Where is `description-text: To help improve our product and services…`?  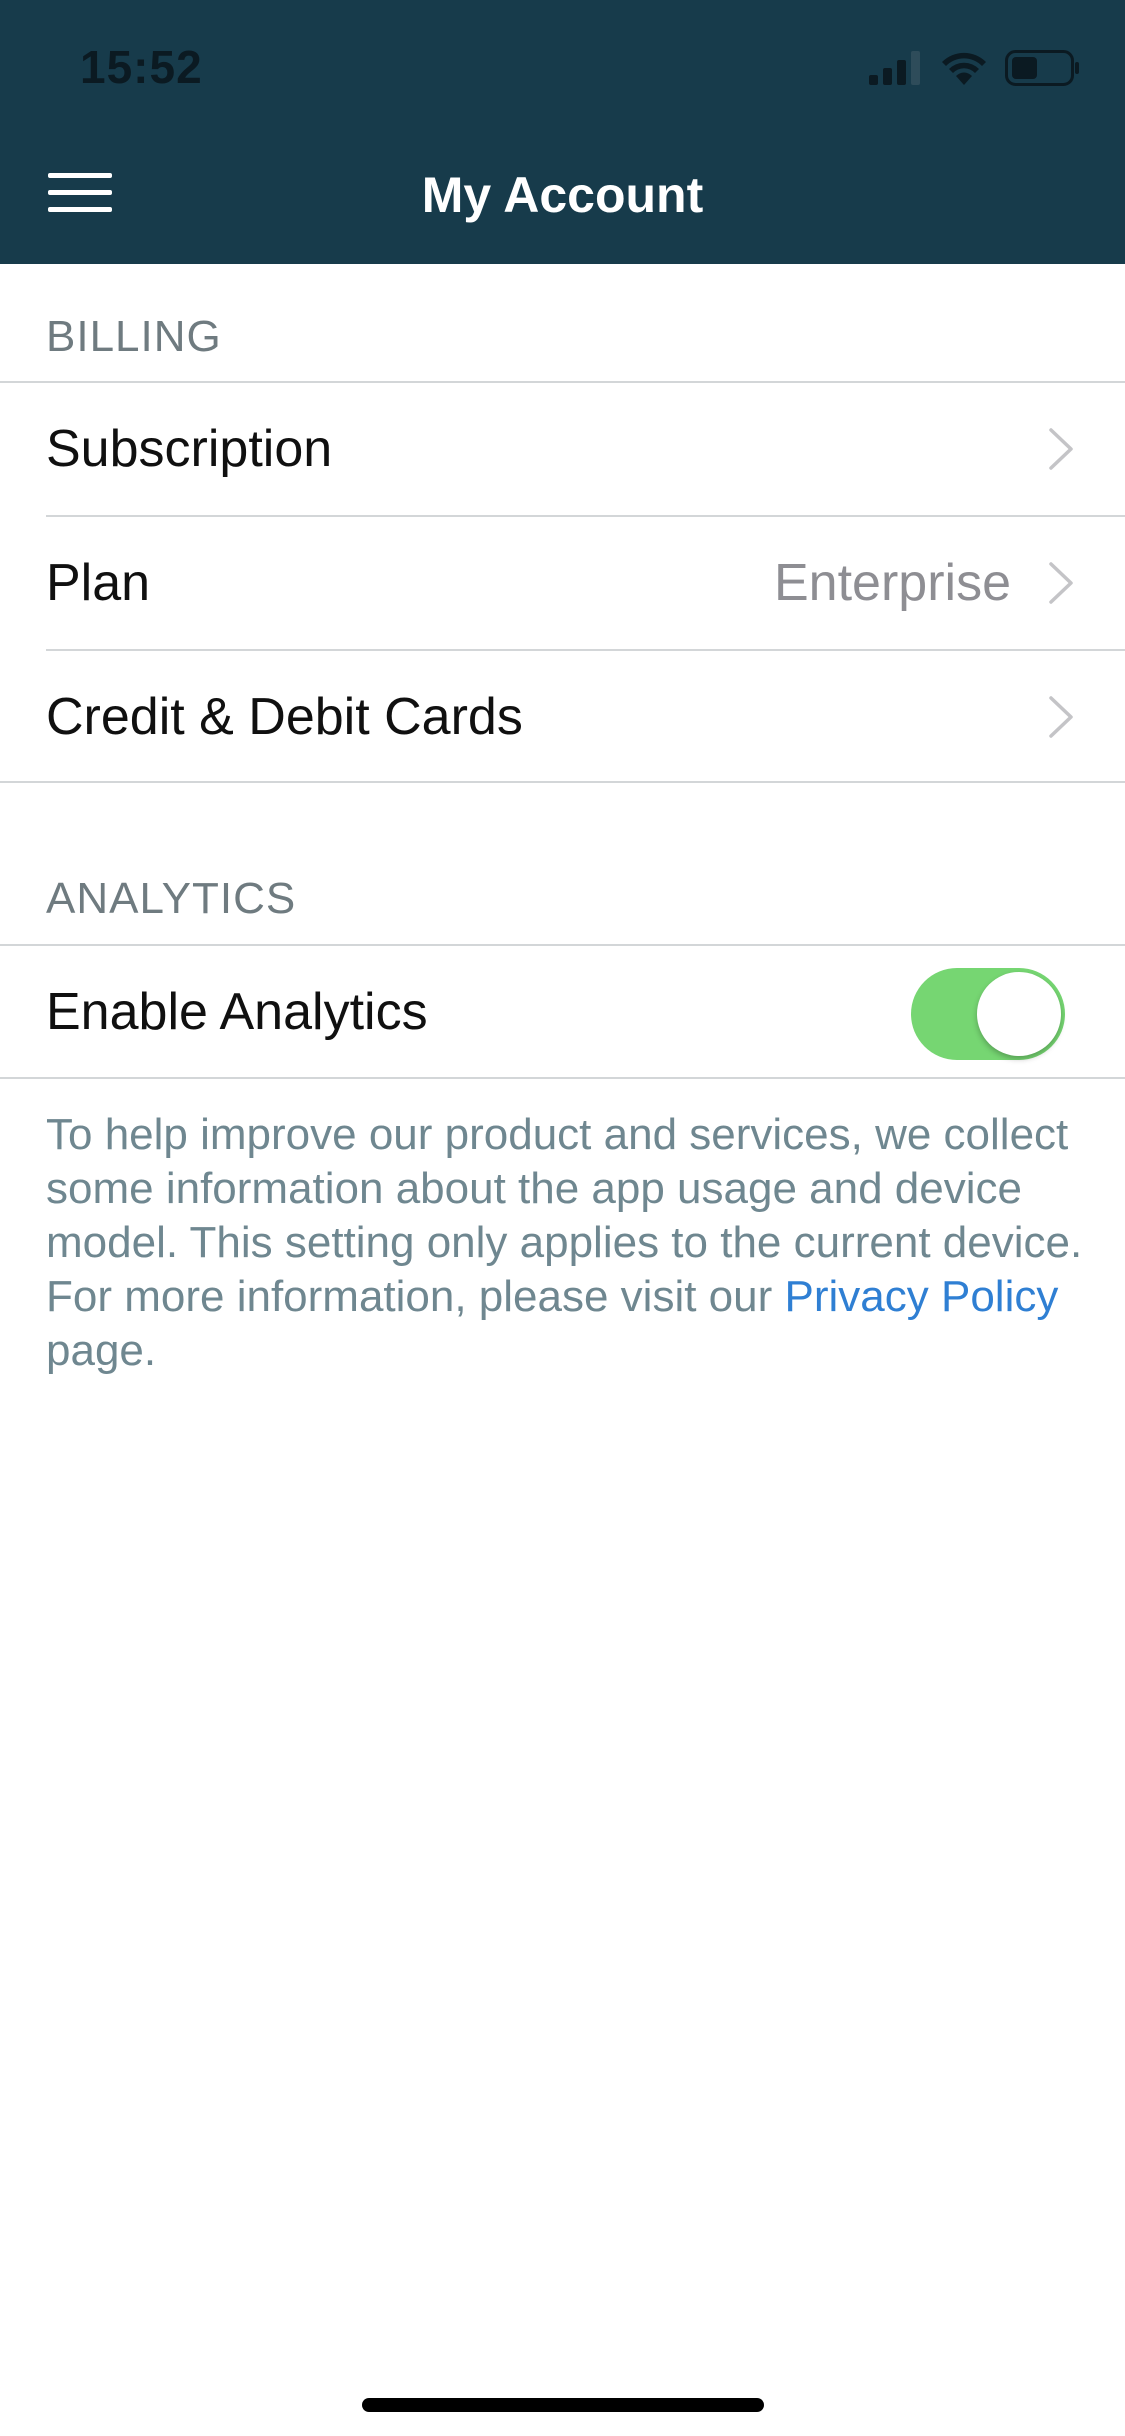 description-text: To help improve our product and services… is located at coordinates (564, 1188).